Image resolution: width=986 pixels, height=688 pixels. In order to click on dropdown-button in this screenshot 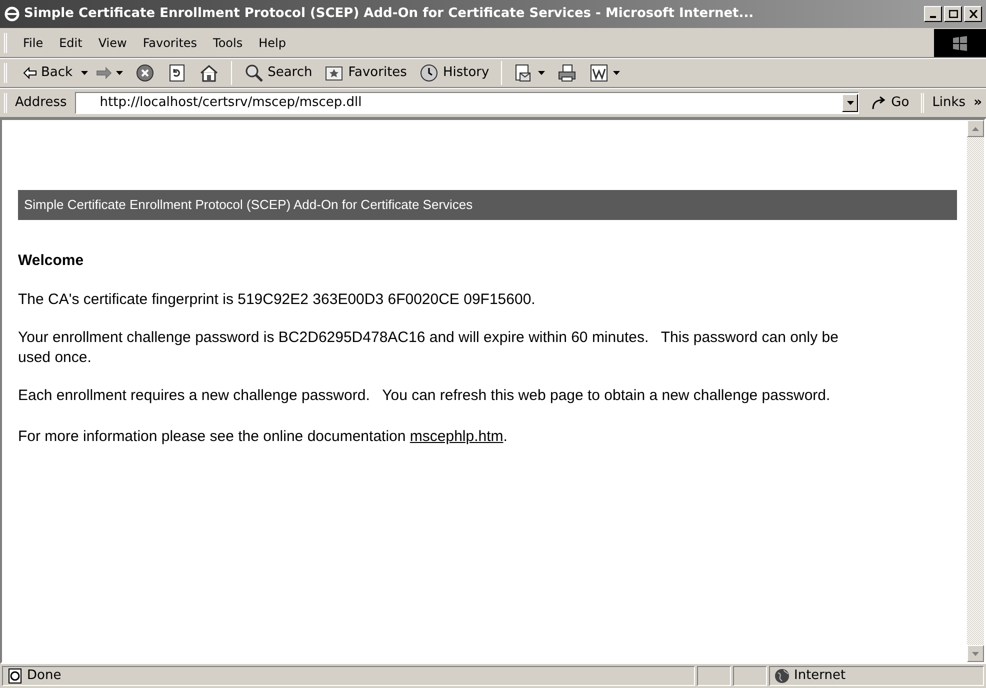, I will do `click(850, 103)`.